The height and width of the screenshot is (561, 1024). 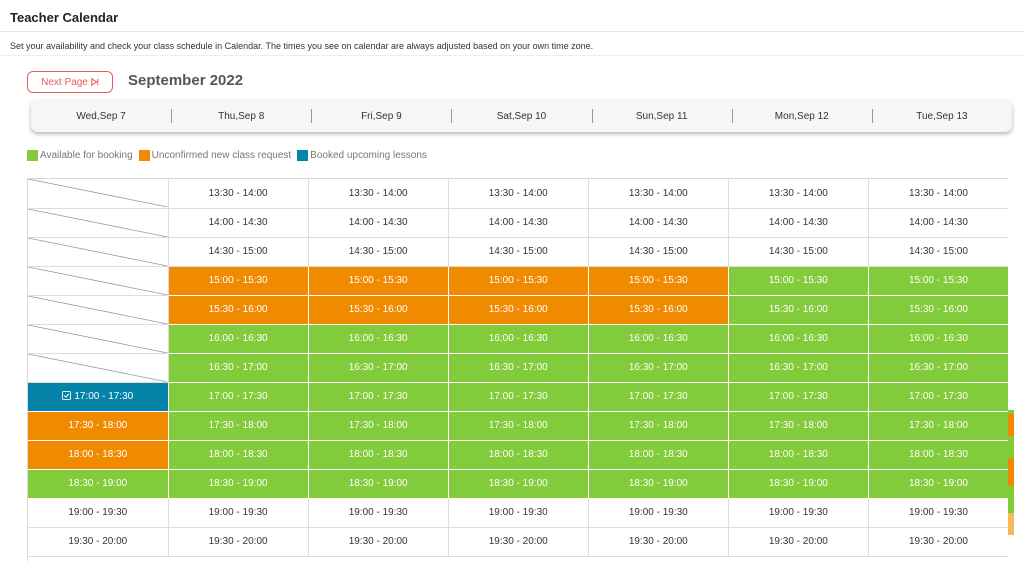 I want to click on time-slot-label: 19:00 - 19:30, so click(x=658, y=512).